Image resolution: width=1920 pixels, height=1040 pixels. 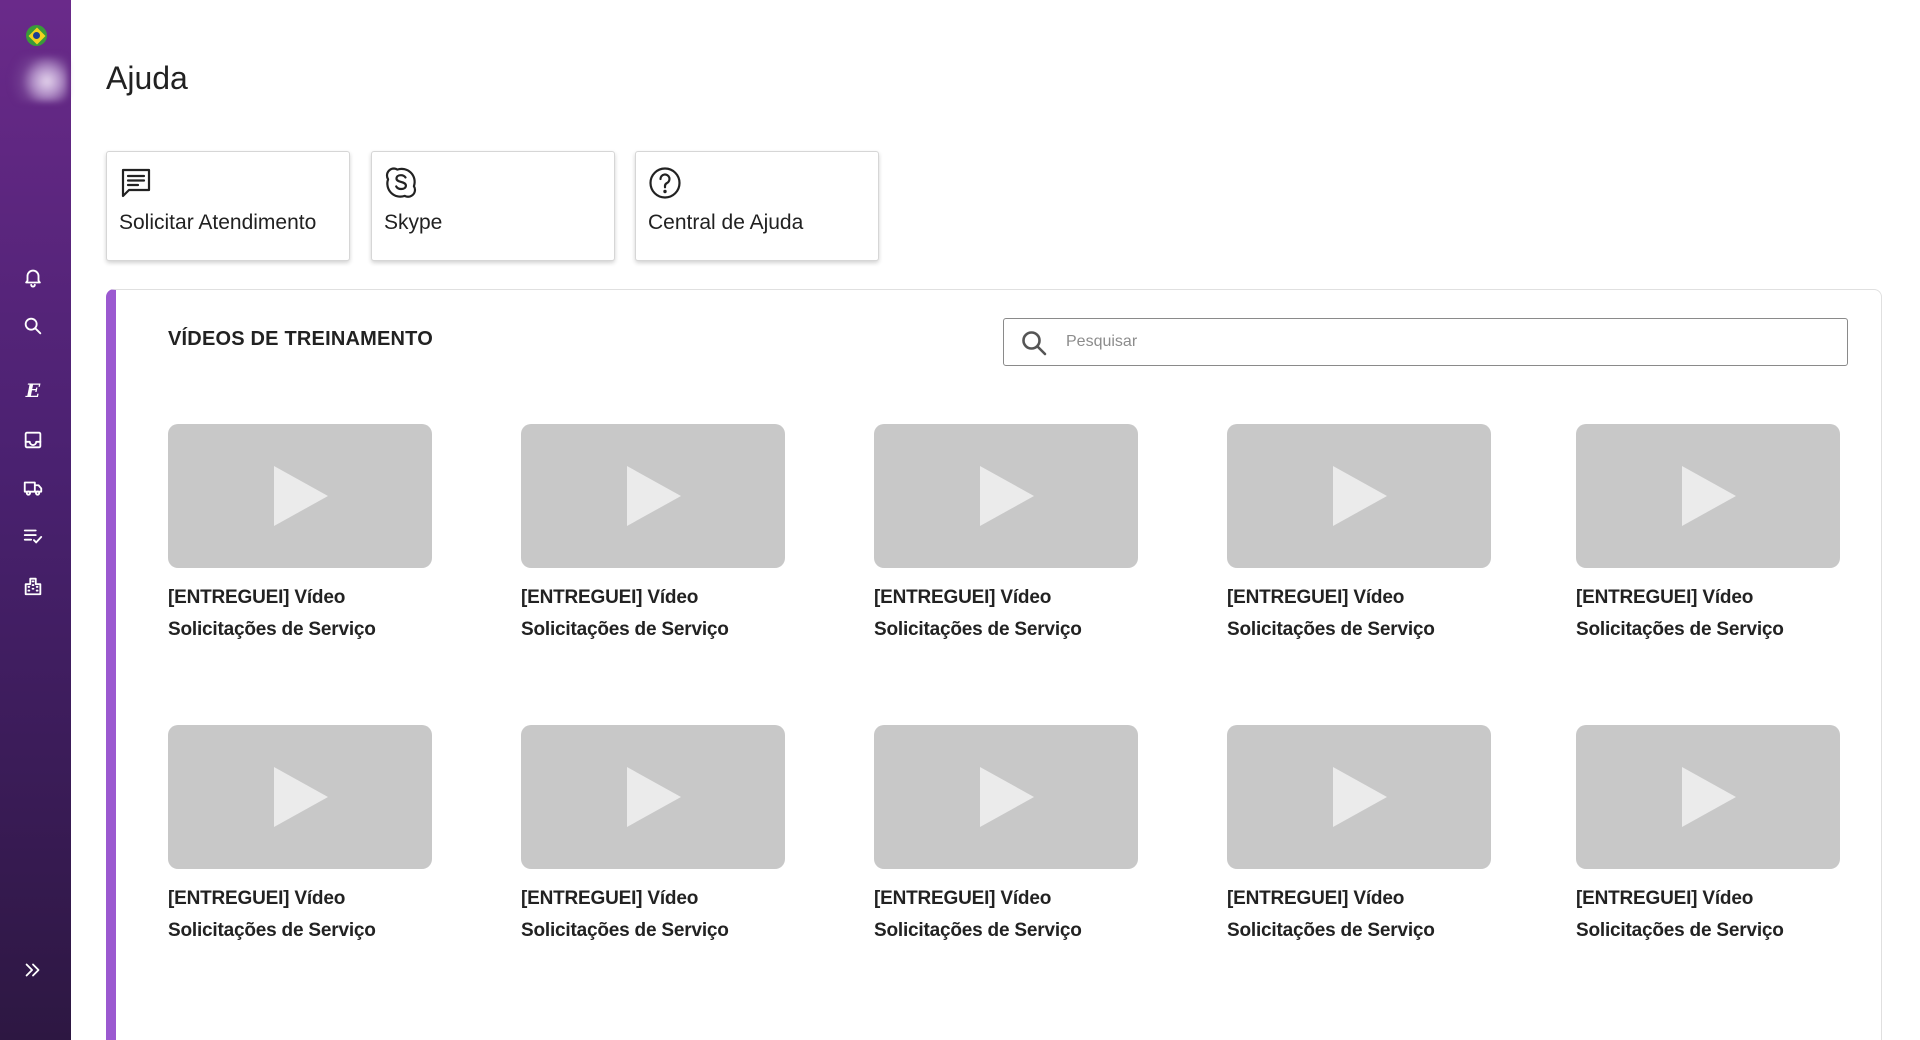 I want to click on letter-e-glyph: E, so click(x=33, y=391).